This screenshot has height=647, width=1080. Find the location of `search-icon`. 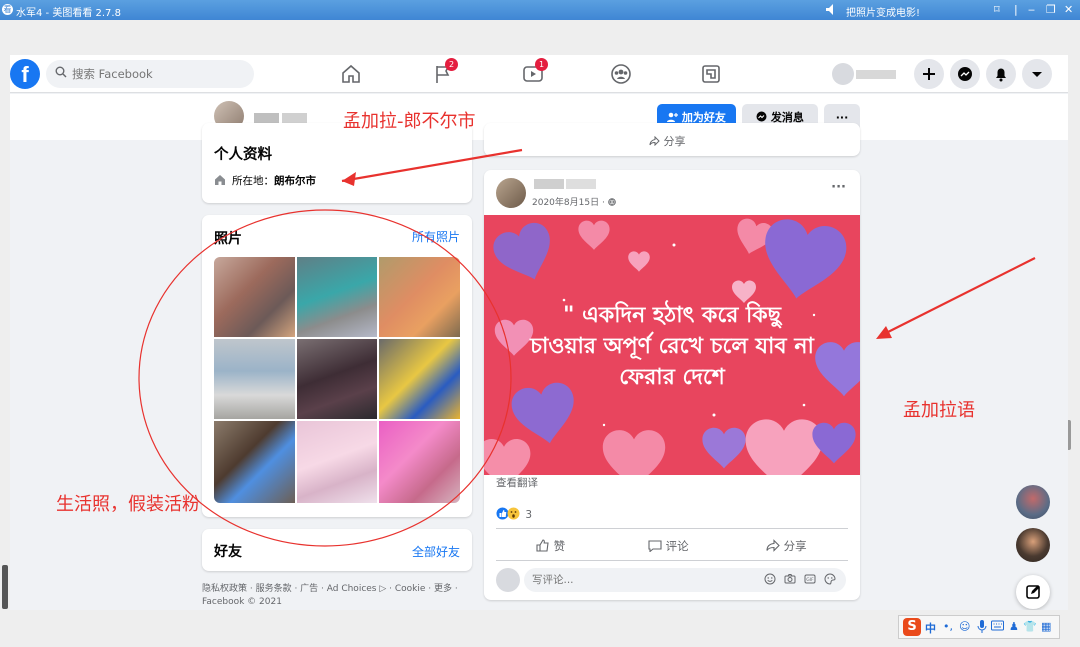

search-icon is located at coordinates (61, 72).